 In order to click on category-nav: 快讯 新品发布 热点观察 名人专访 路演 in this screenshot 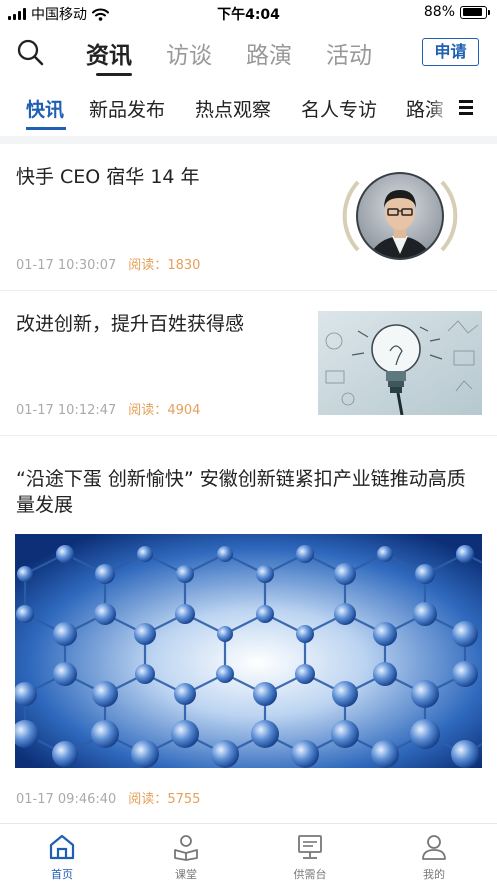, I will do `click(248, 107)`.